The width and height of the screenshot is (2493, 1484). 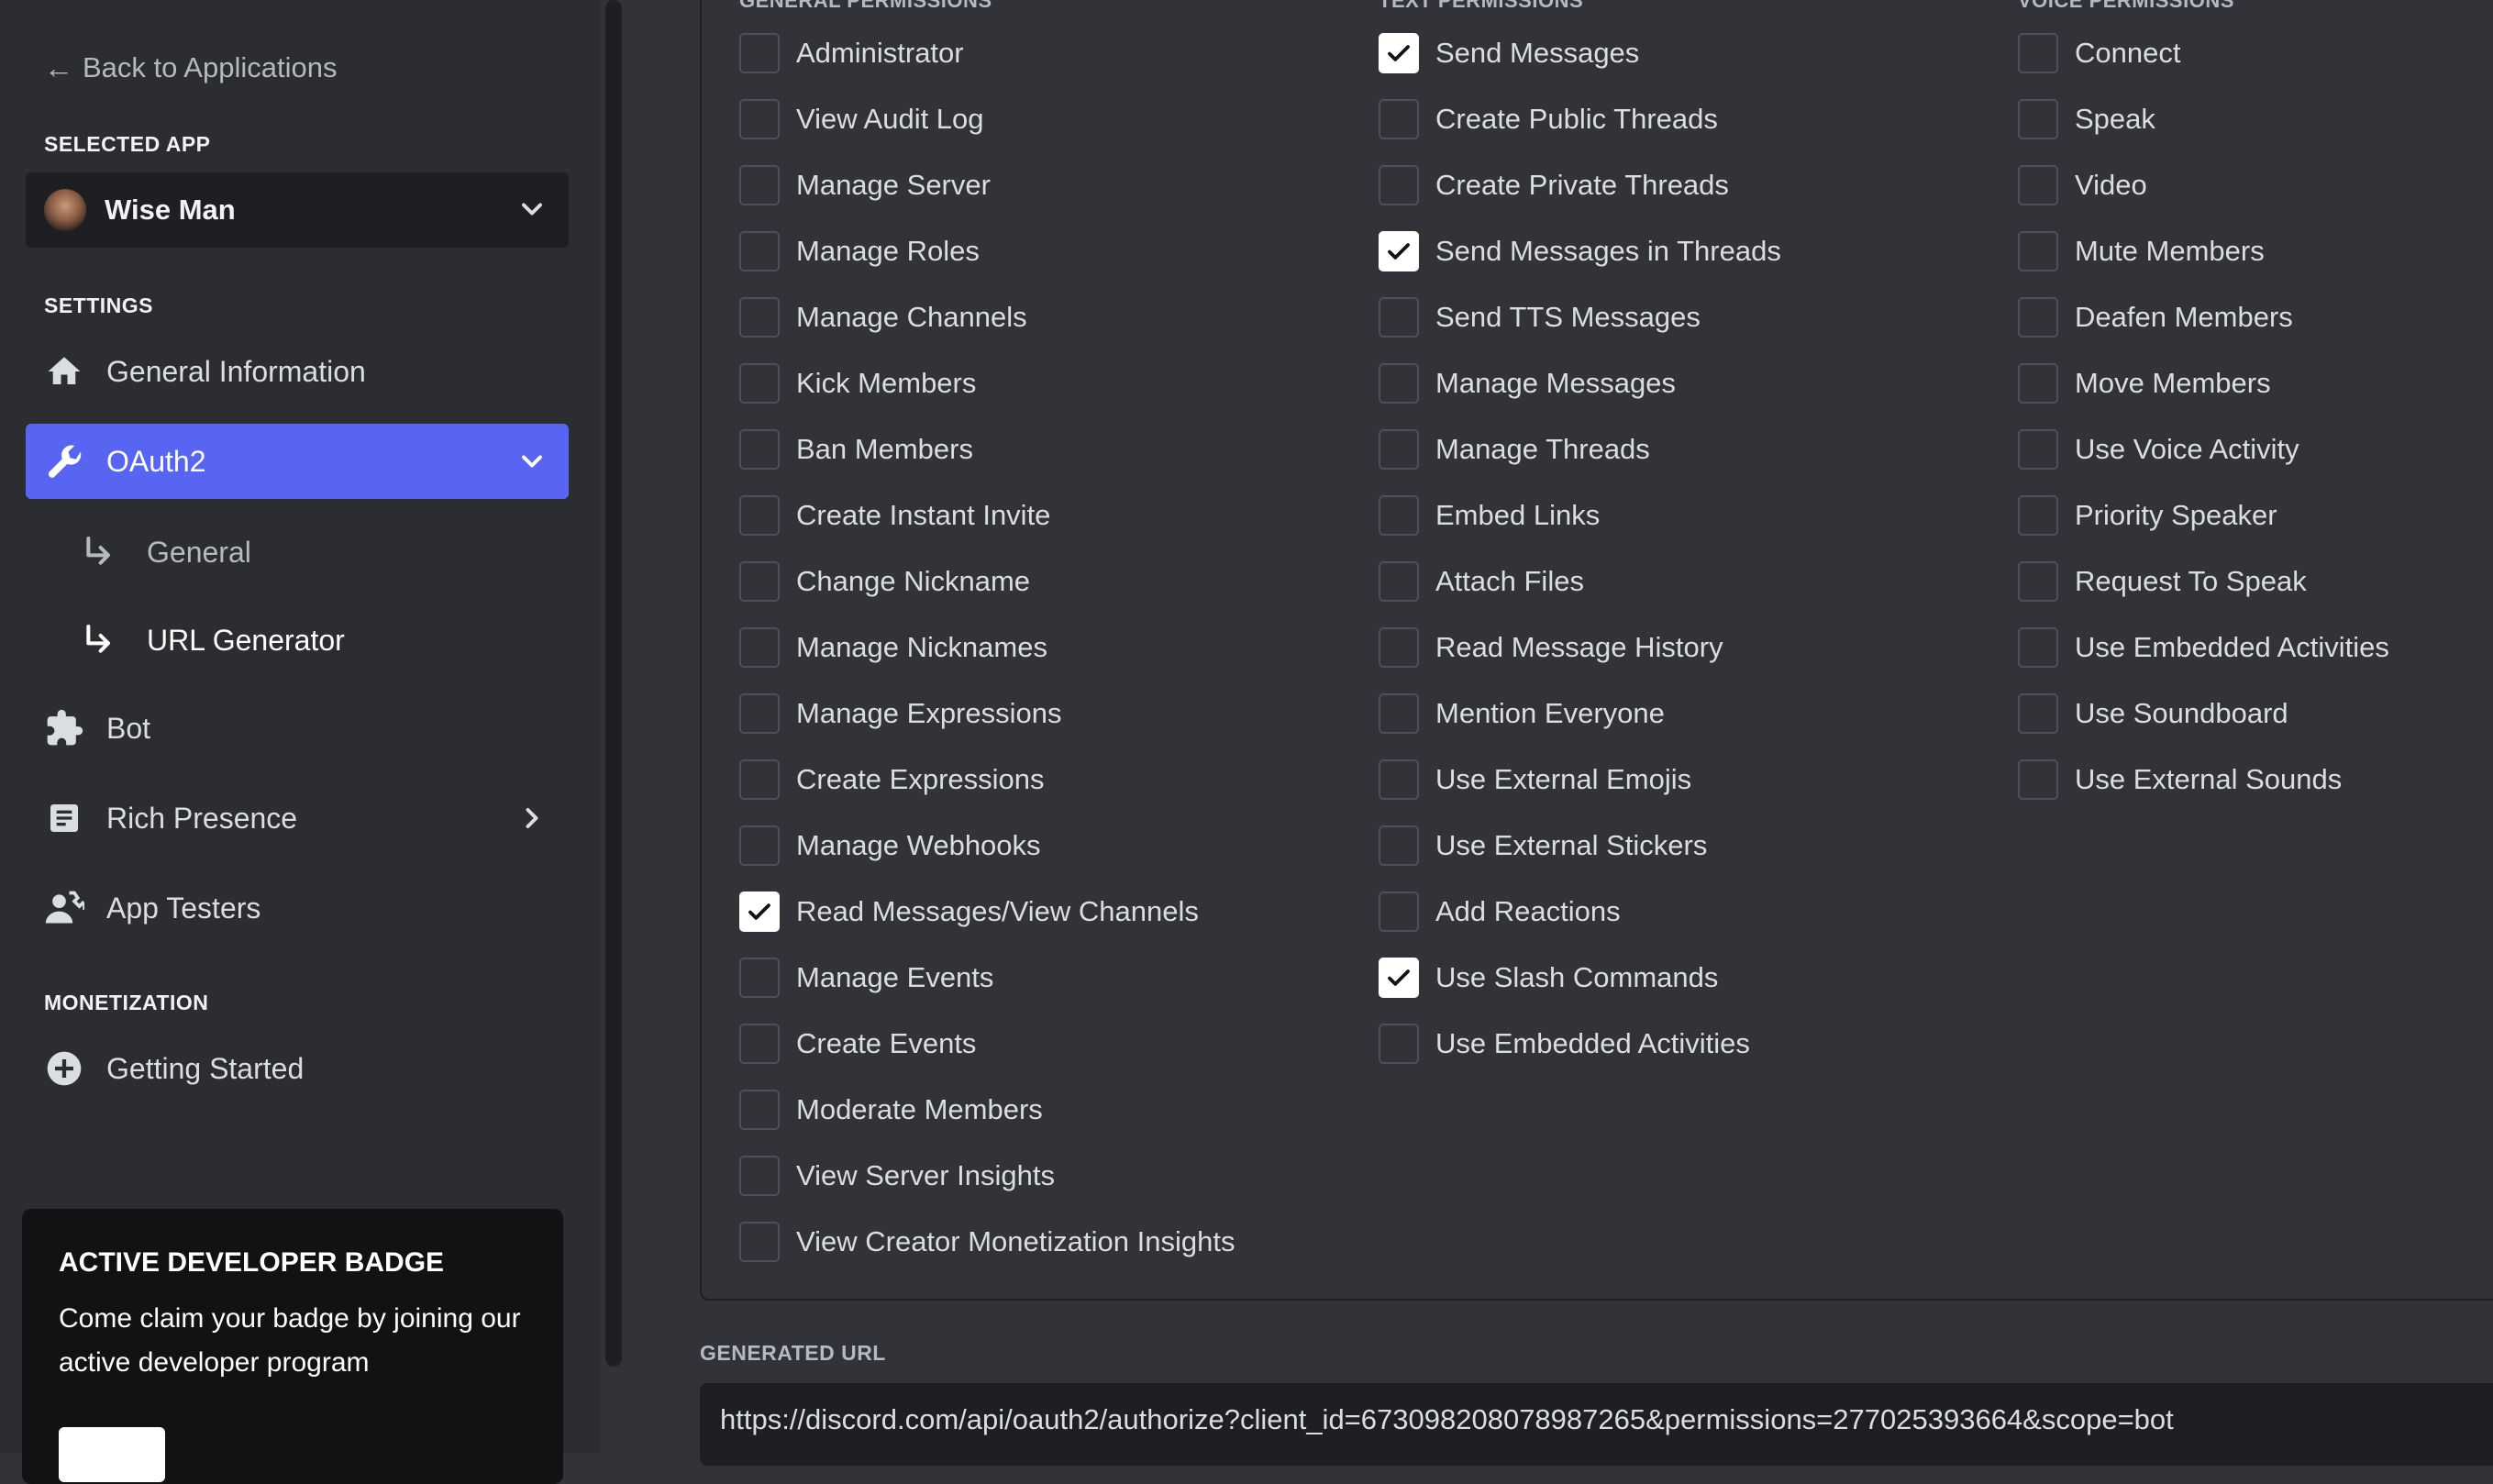 What do you see at coordinates (2141, 251) in the screenshot?
I see `permission-voice-mute-members: Mute Members` at bounding box center [2141, 251].